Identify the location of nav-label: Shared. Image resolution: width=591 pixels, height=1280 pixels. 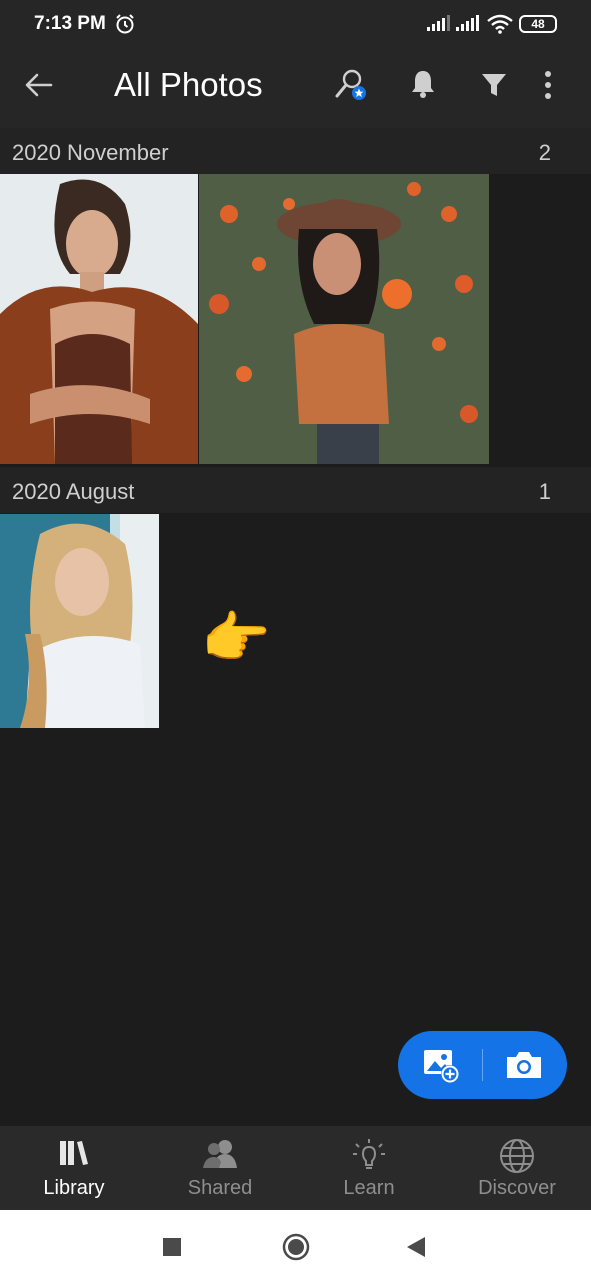
(220, 1188).